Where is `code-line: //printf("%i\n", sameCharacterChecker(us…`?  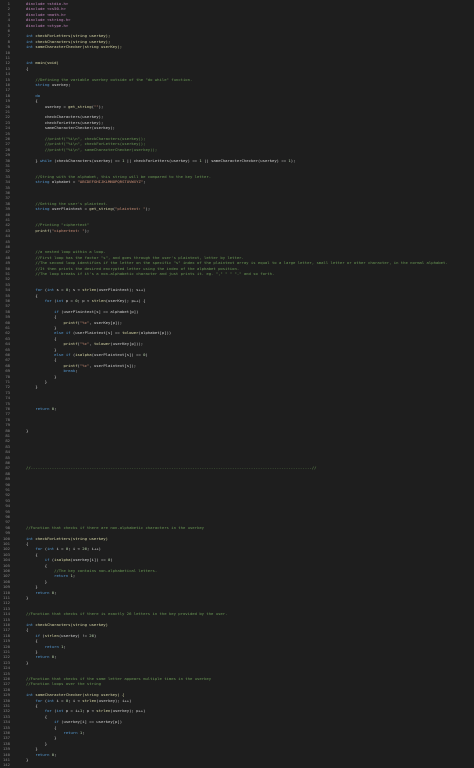
code-line: //printf("%i\n", sameCharacterChecker(us… is located at coordinates (91, 149).